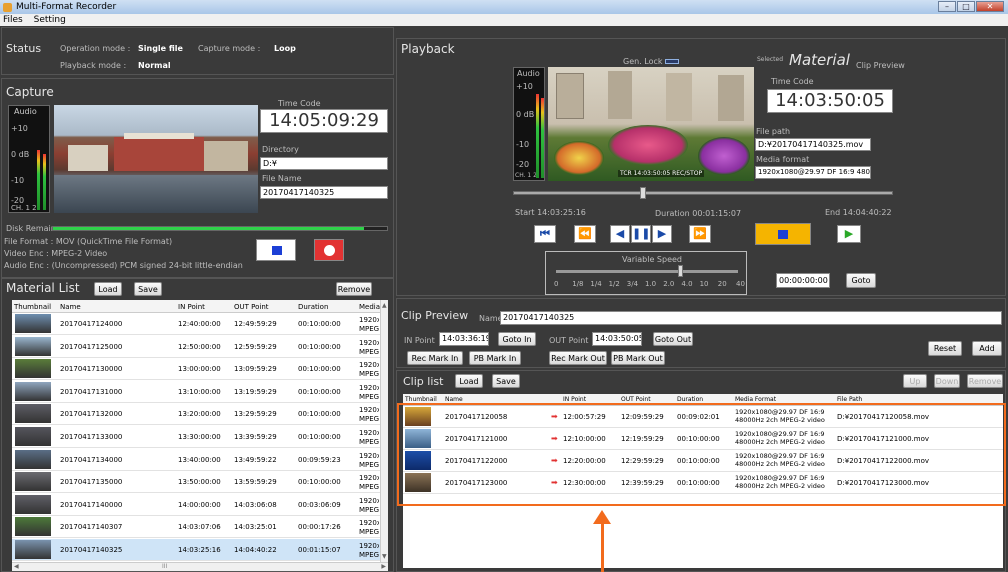 The height and width of the screenshot is (572, 1008). Describe the element at coordinates (751, 318) in the screenshot. I see `clip-name-field: 20170417140325` at that location.